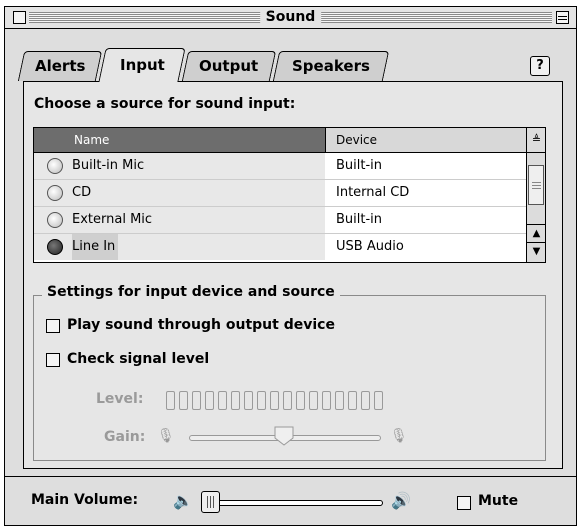 The height and width of the screenshot is (531, 581). Describe the element at coordinates (138, 359) in the screenshot. I see `check-signal-label: Check signal level` at that location.